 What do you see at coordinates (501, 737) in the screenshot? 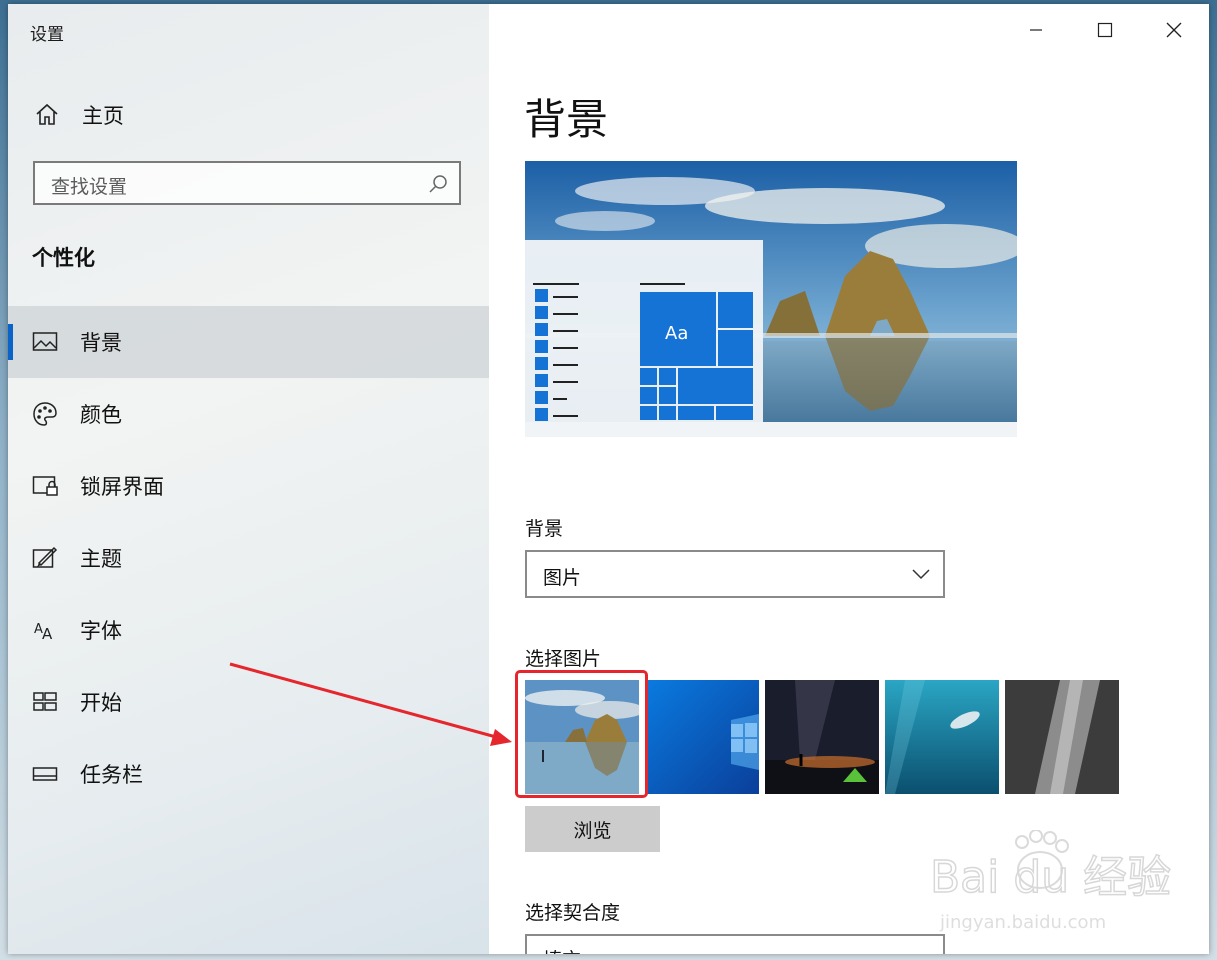
I see `arrow-head-icon` at bounding box center [501, 737].